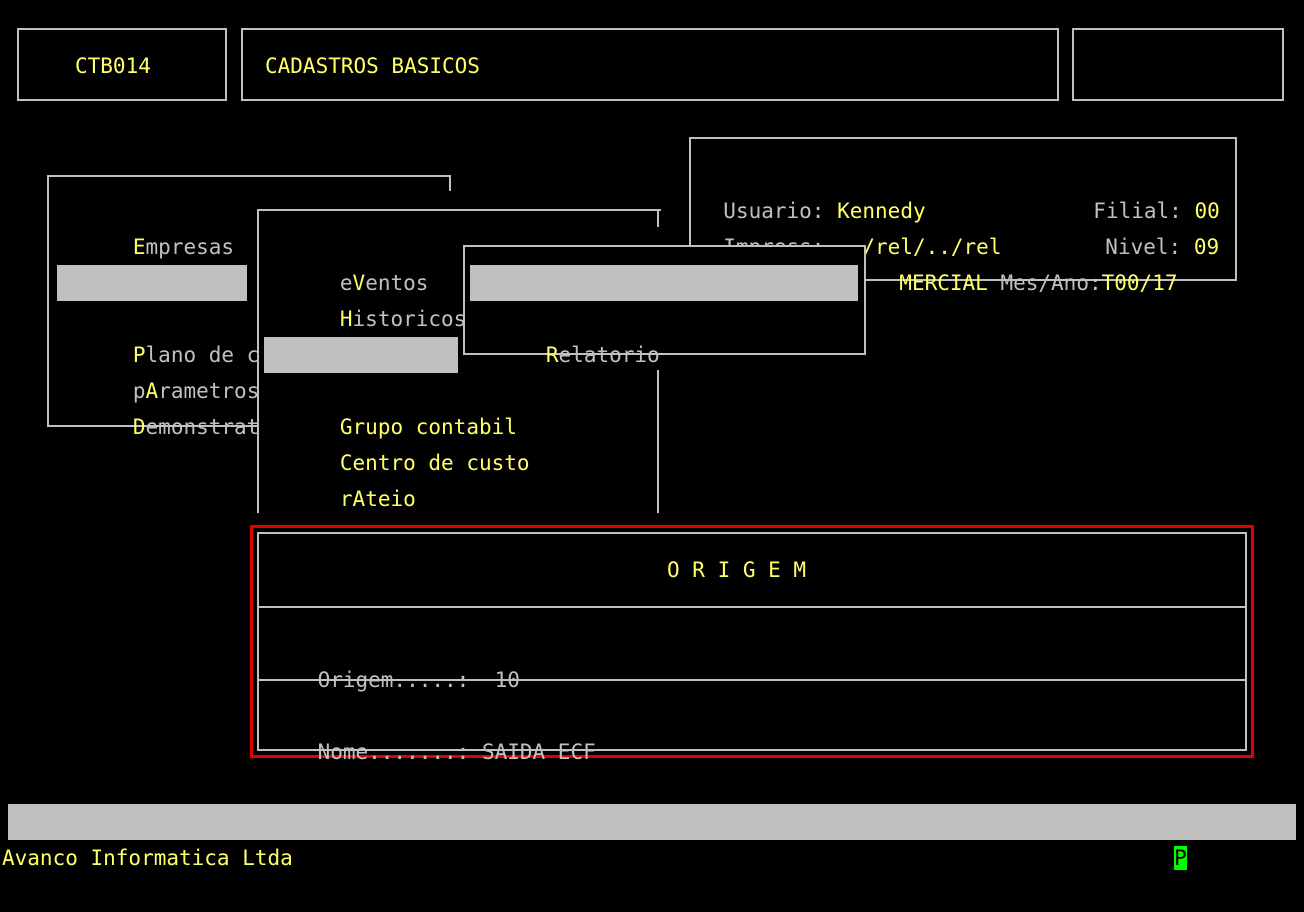  I want to click on tabelas-menu-top-border, so click(459, 210).